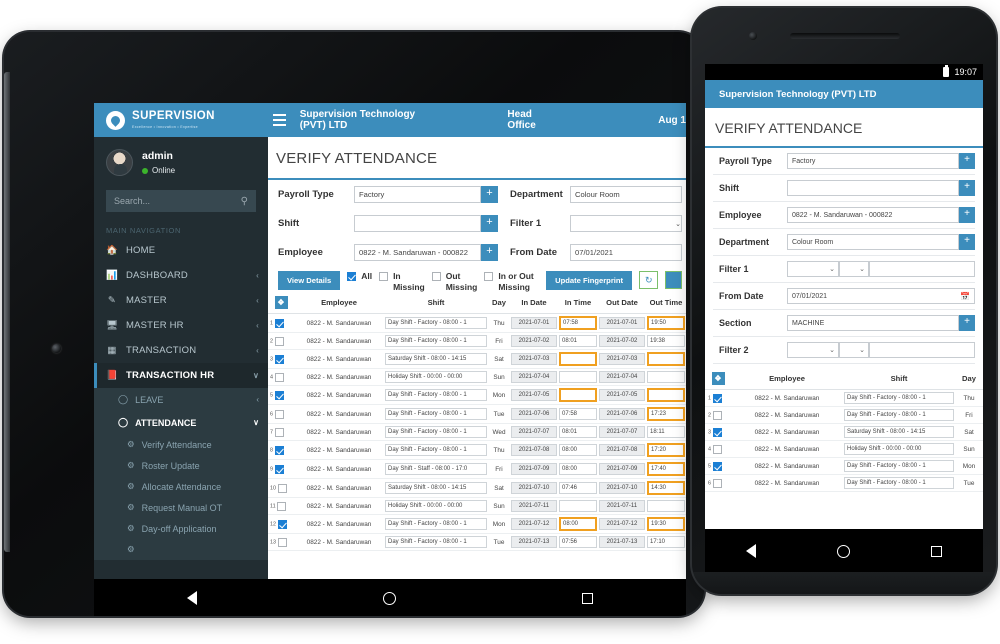 This screenshot has height=644, width=1000. I want to click on shift-field: Day Shift - Staff - 08:00 - 17:0, so click(436, 469).